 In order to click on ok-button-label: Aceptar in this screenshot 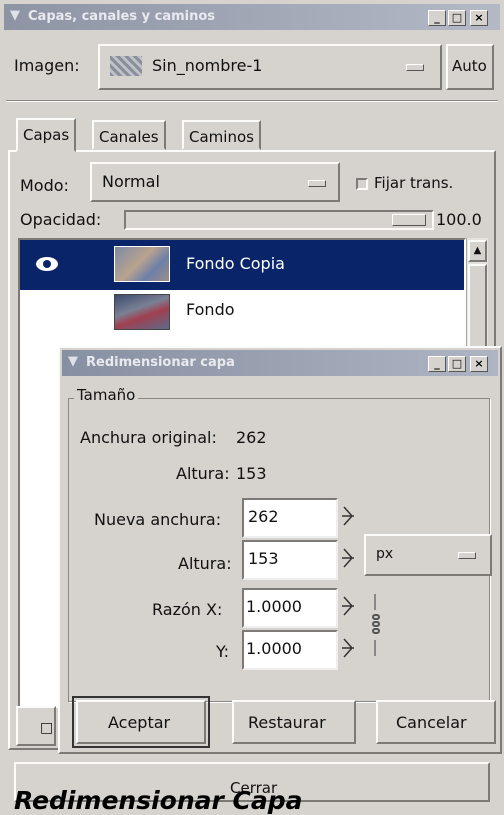, I will do `click(139, 722)`.